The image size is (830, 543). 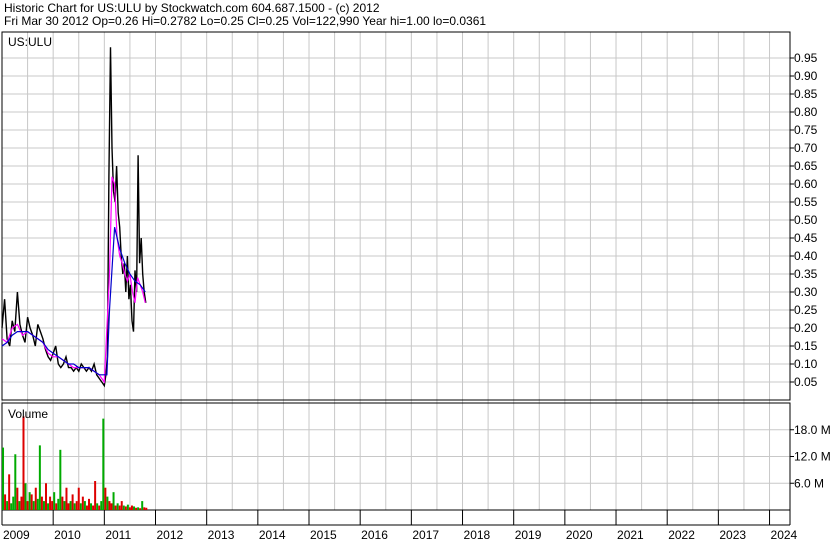 I want to click on price-tick-label: 0.35, so click(x=806, y=274).